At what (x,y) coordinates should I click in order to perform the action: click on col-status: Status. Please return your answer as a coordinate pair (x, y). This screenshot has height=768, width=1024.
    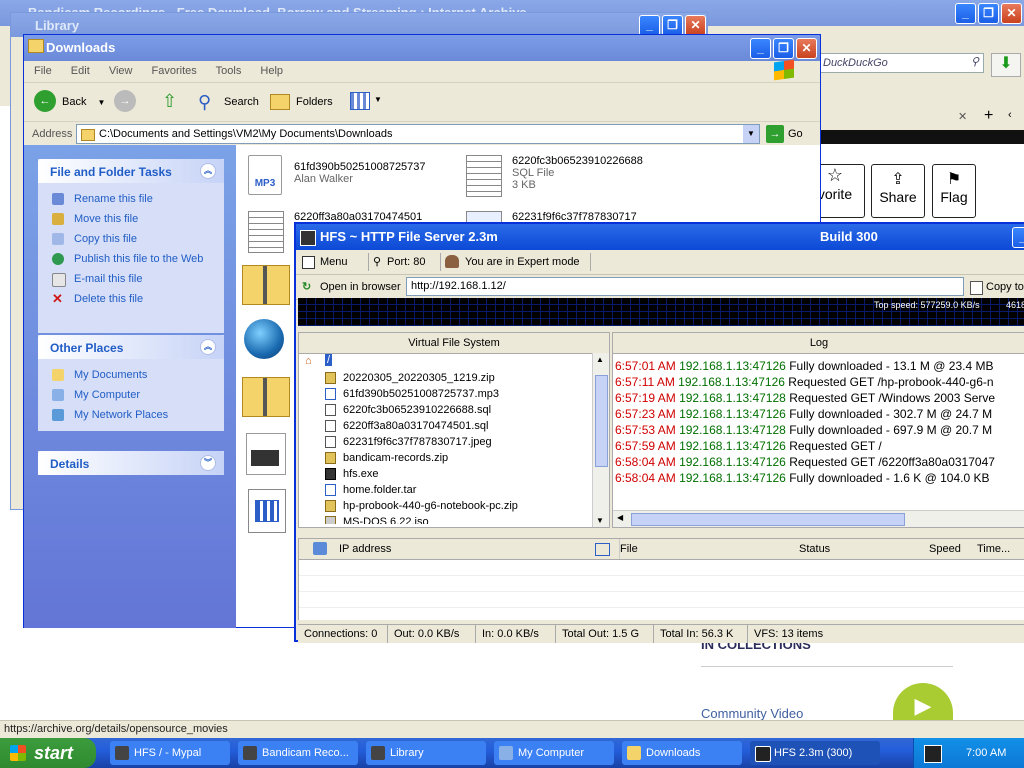
    Looking at the image, I should click on (814, 549).